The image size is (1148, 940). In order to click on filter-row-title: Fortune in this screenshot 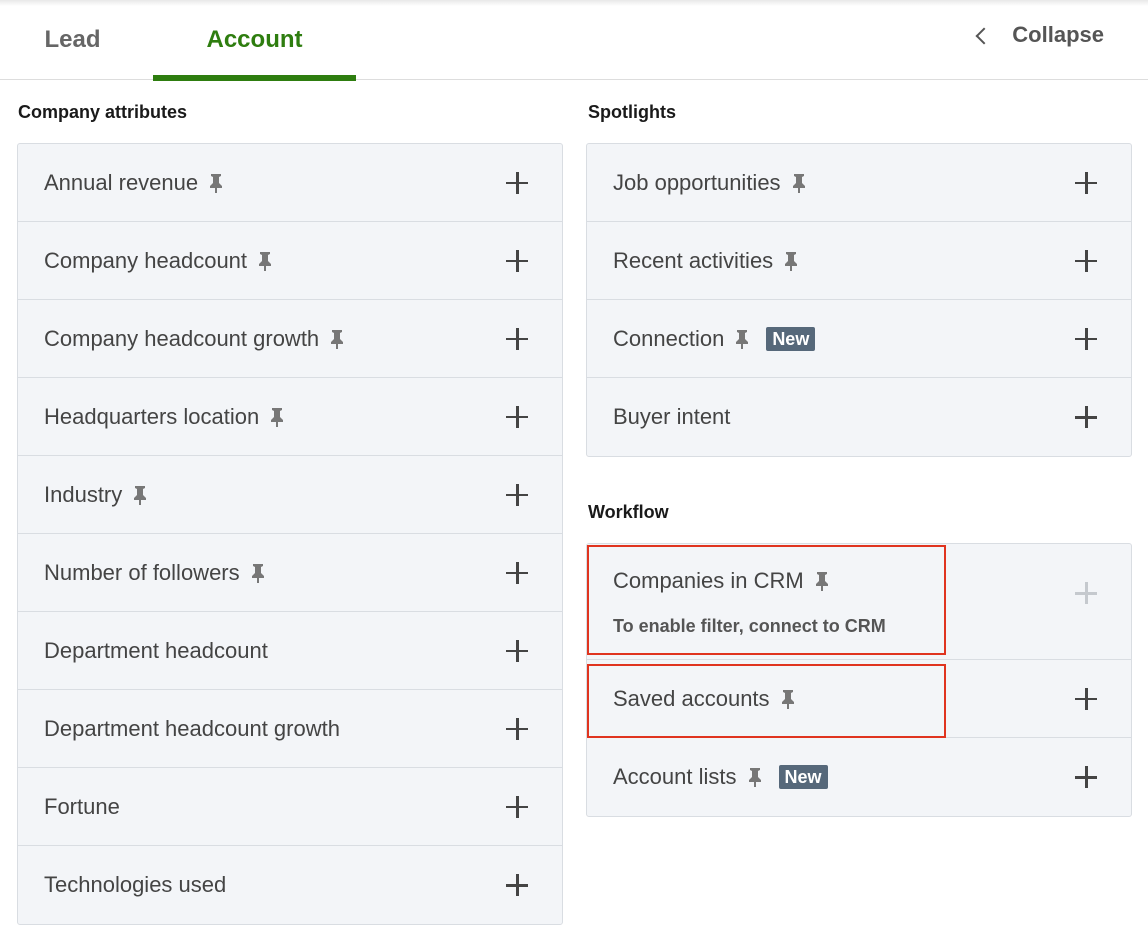, I will do `click(82, 807)`.